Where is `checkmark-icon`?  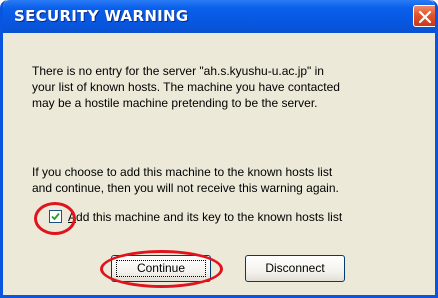
checkmark-icon is located at coordinates (55, 216).